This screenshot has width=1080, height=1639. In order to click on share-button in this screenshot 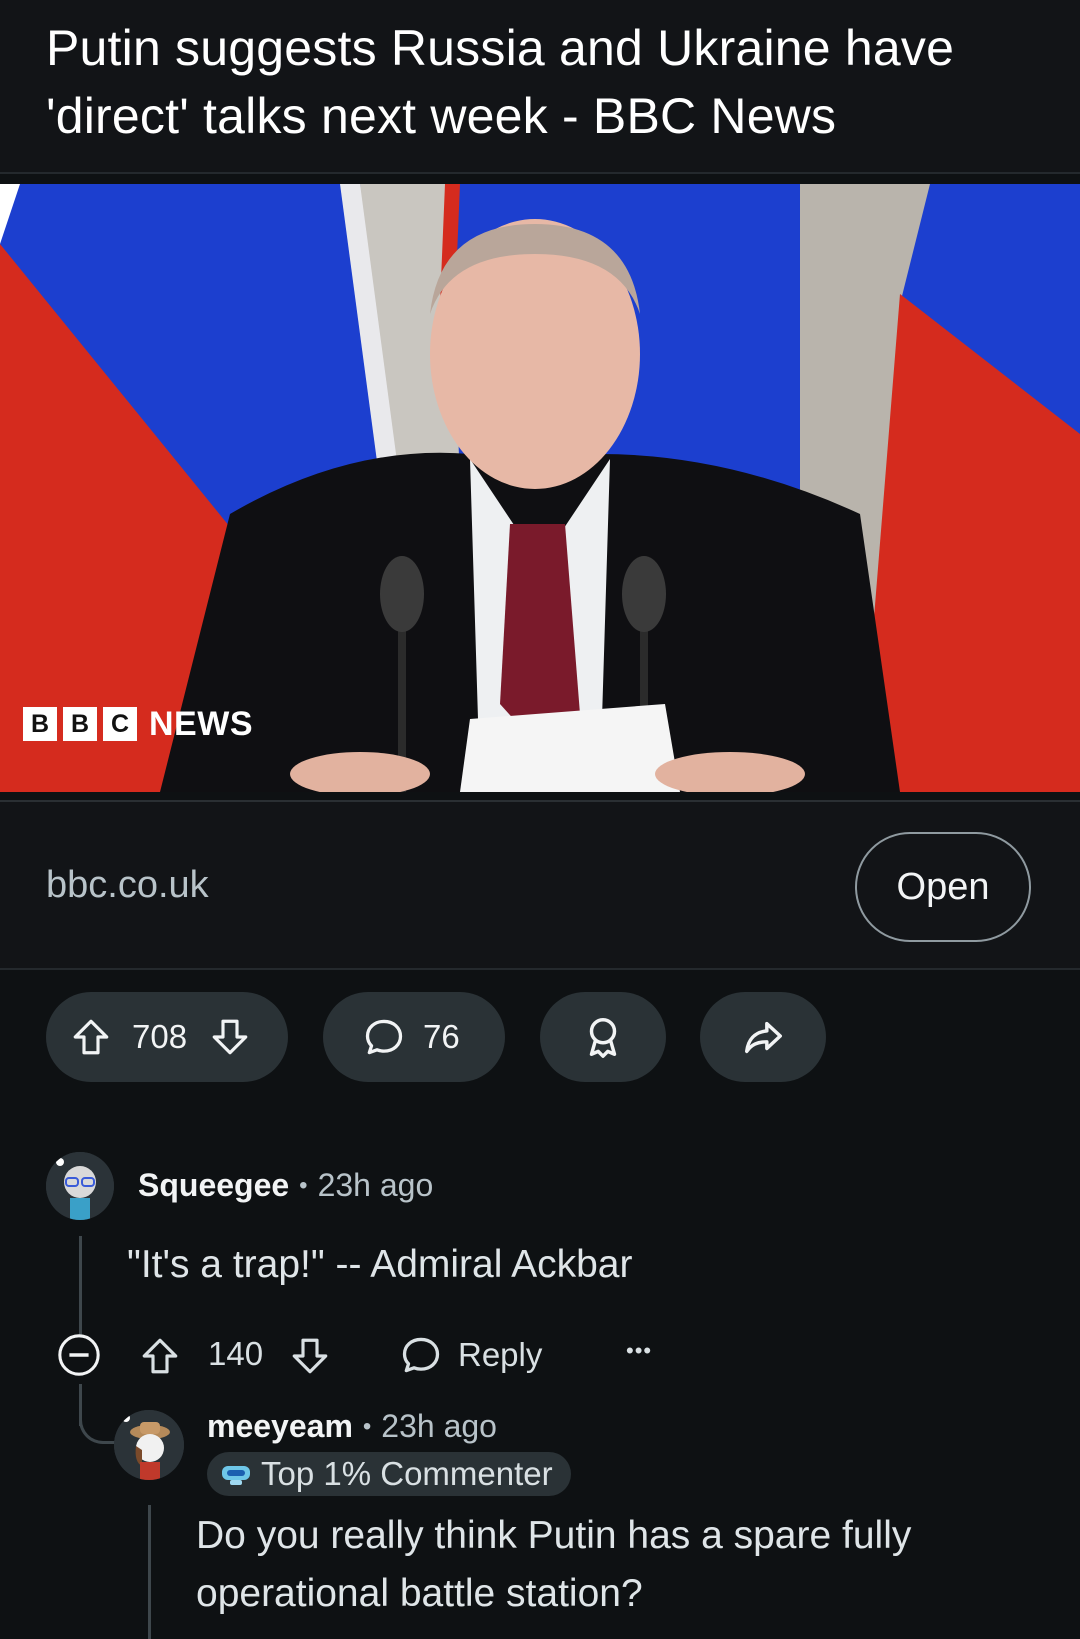, I will do `click(763, 1037)`.